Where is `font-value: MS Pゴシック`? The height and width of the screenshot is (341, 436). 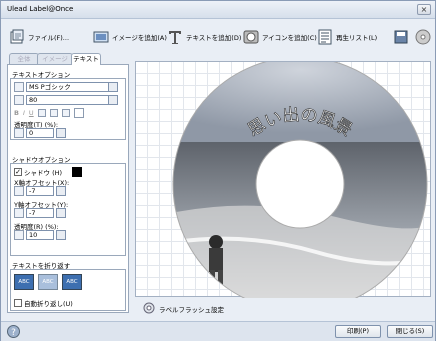
font-value: MS Pゴシック is located at coordinates (50, 87).